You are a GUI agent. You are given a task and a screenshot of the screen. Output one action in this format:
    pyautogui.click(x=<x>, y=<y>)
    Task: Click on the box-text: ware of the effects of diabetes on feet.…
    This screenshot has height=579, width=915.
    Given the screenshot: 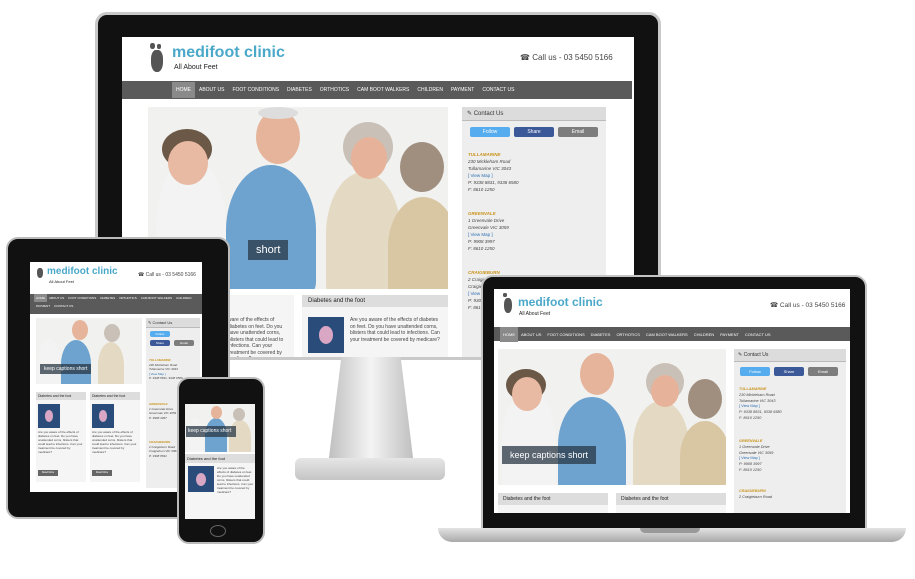 What is the action you would take?
    pyautogui.click(x=256, y=337)
    